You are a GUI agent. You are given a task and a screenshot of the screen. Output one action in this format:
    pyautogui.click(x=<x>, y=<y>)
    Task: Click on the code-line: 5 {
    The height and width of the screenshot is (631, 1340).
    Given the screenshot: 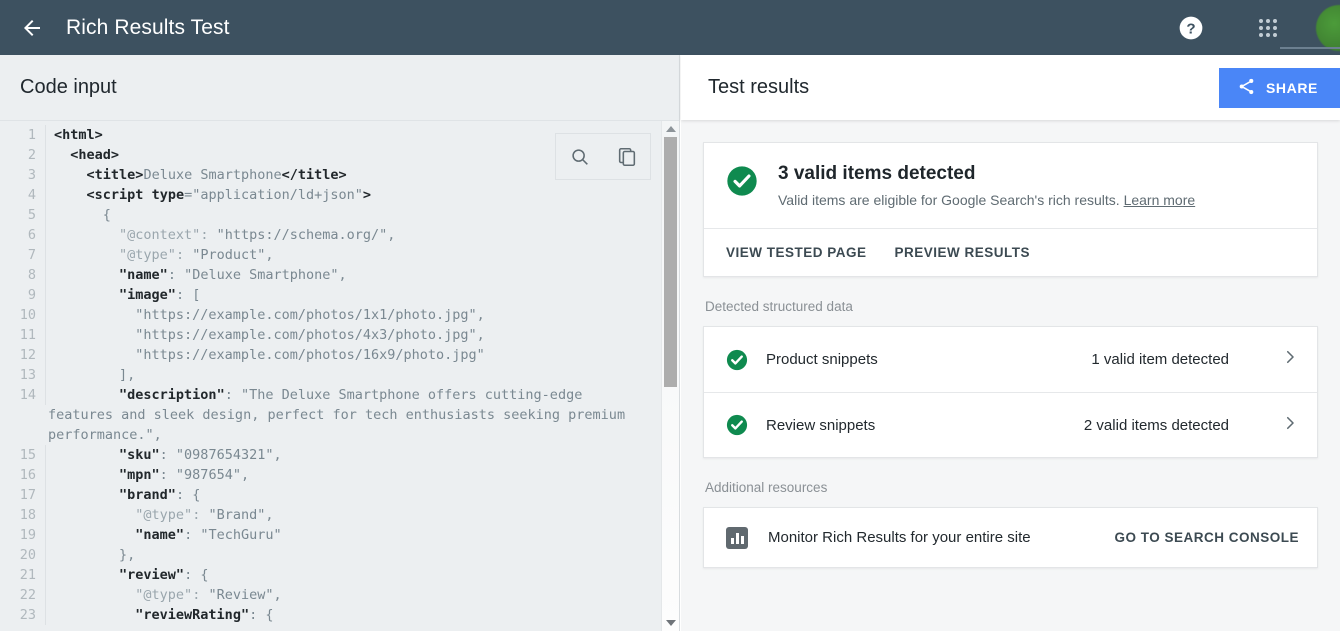 What is the action you would take?
    pyautogui.click(x=330, y=215)
    